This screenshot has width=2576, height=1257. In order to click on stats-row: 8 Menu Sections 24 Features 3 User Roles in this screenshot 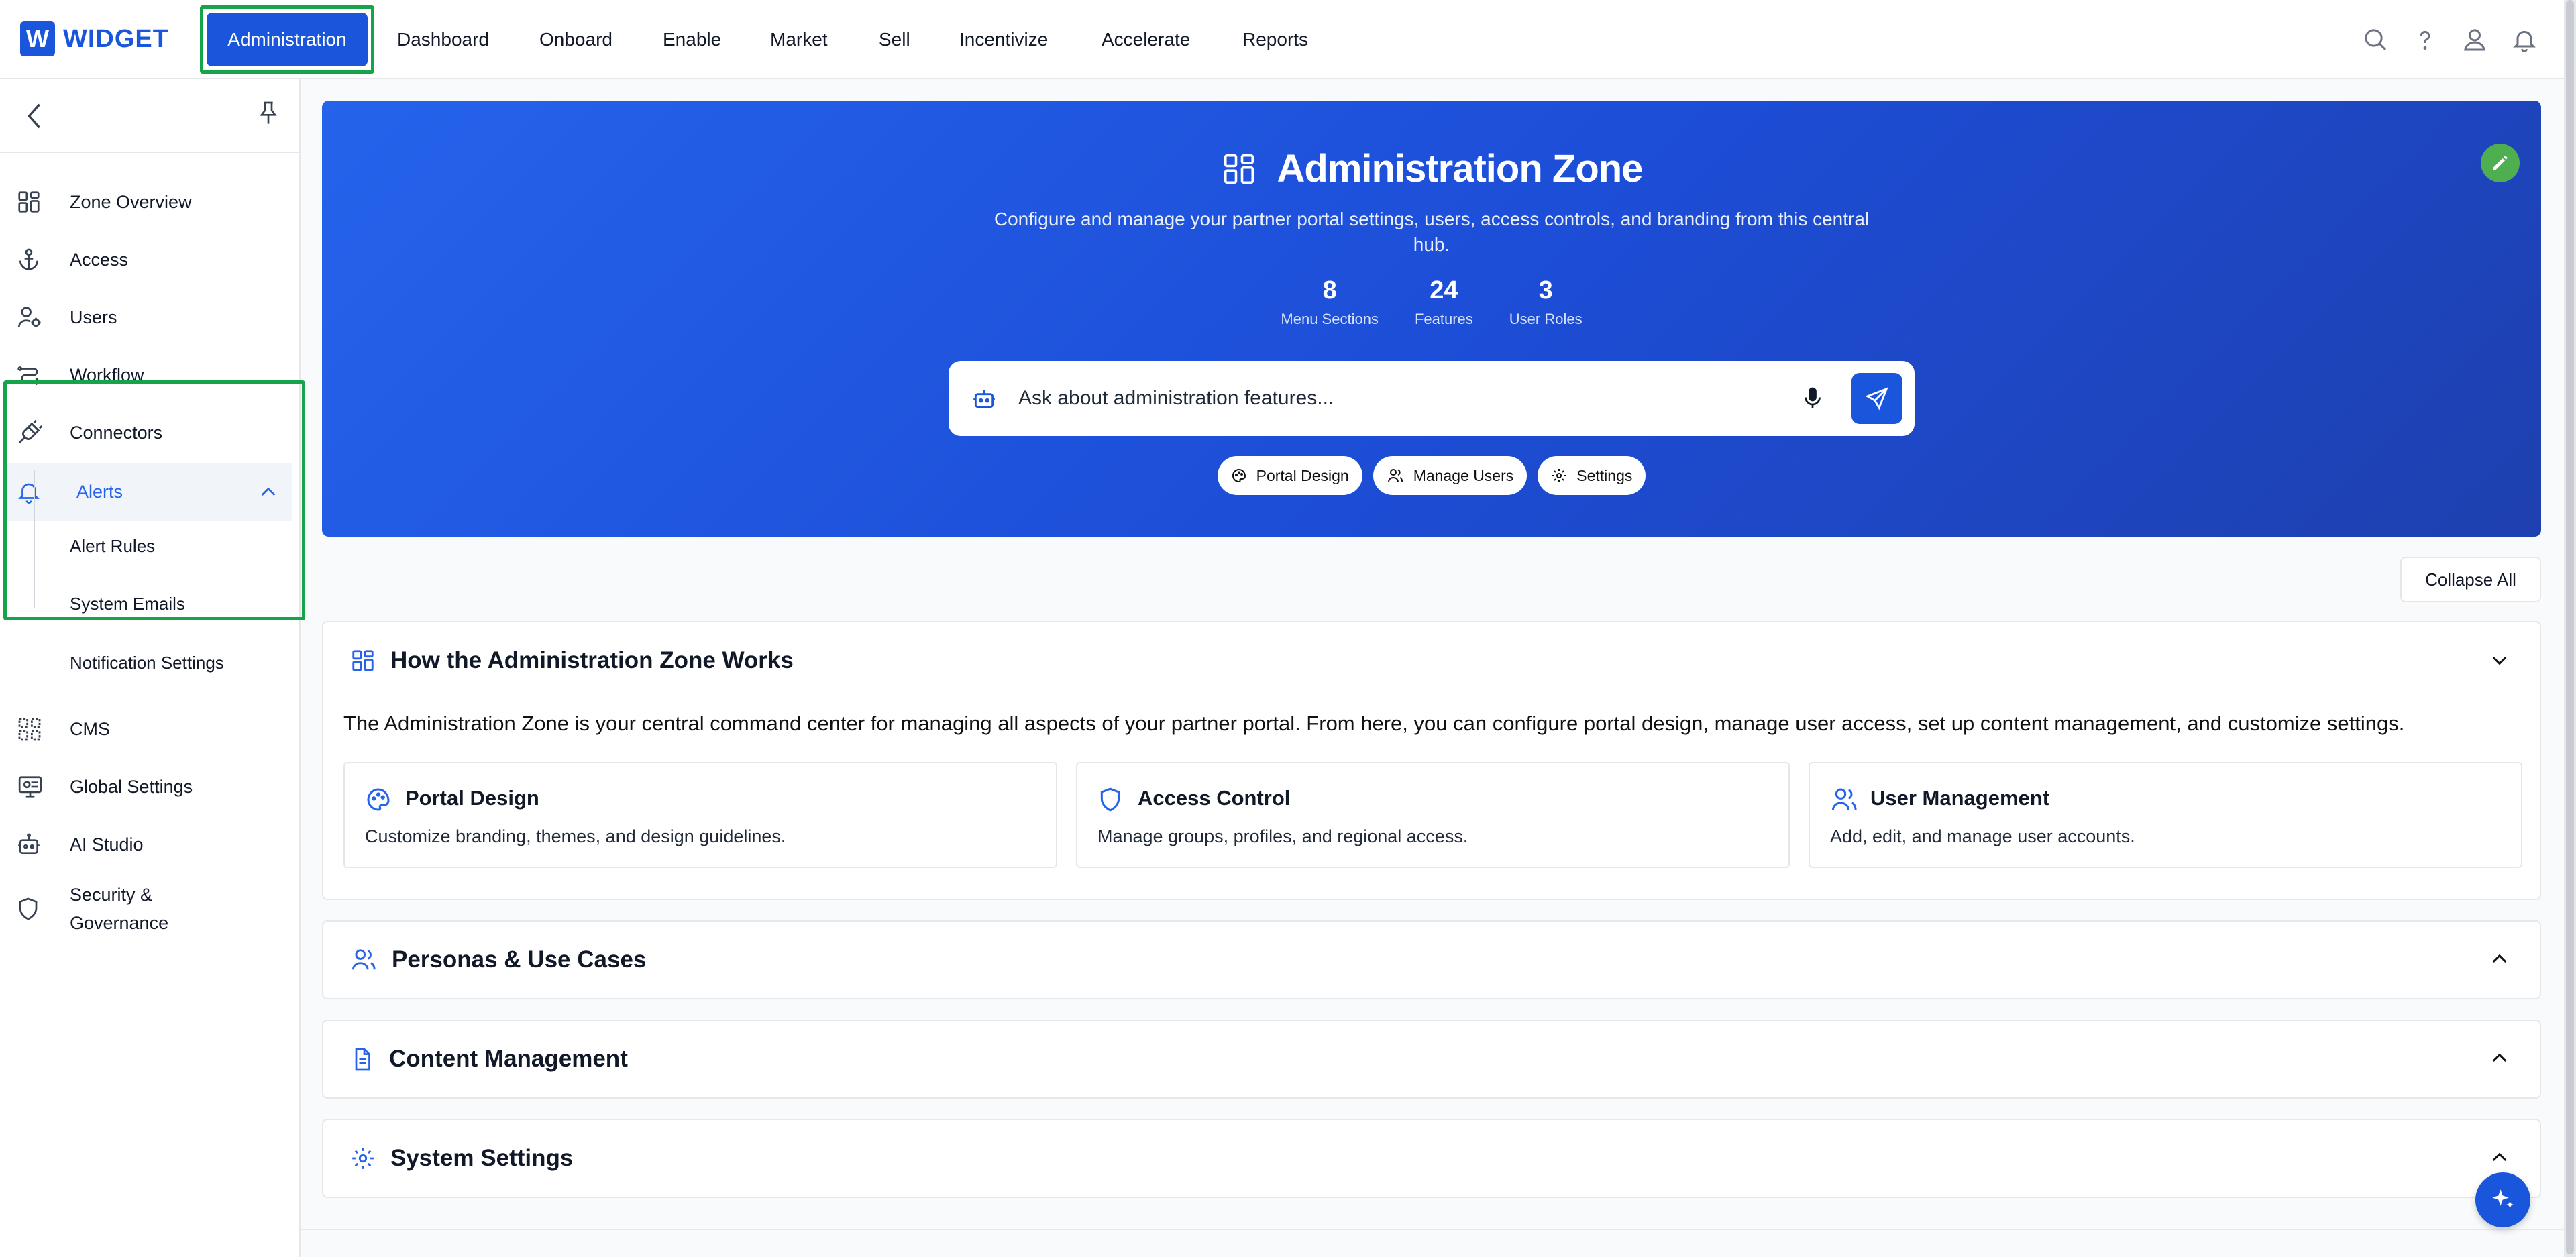, I will do `click(1431, 302)`.